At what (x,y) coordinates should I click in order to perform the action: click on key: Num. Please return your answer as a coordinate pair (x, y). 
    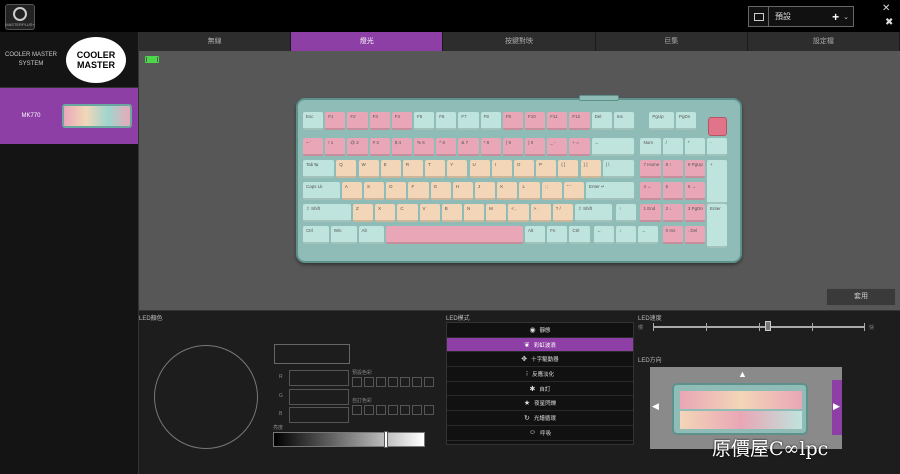
    Looking at the image, I should click on (650, 147).